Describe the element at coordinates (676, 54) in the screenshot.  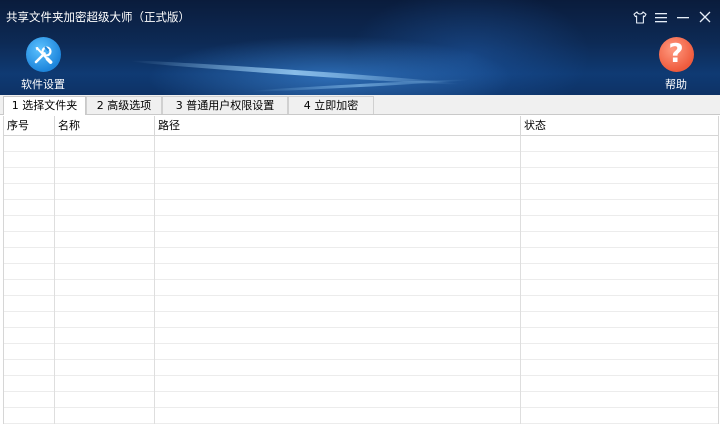
I see `question-mark-icon: ?` at that location.